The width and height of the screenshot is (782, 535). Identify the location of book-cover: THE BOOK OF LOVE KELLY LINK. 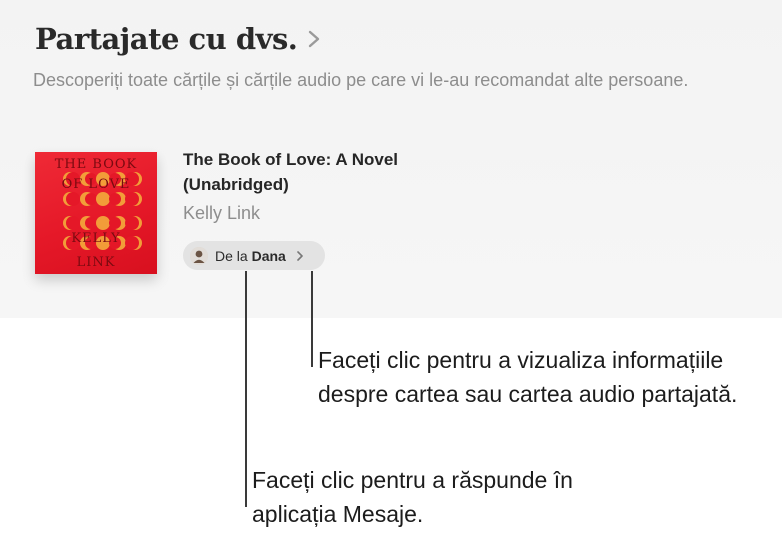
(96, 213).